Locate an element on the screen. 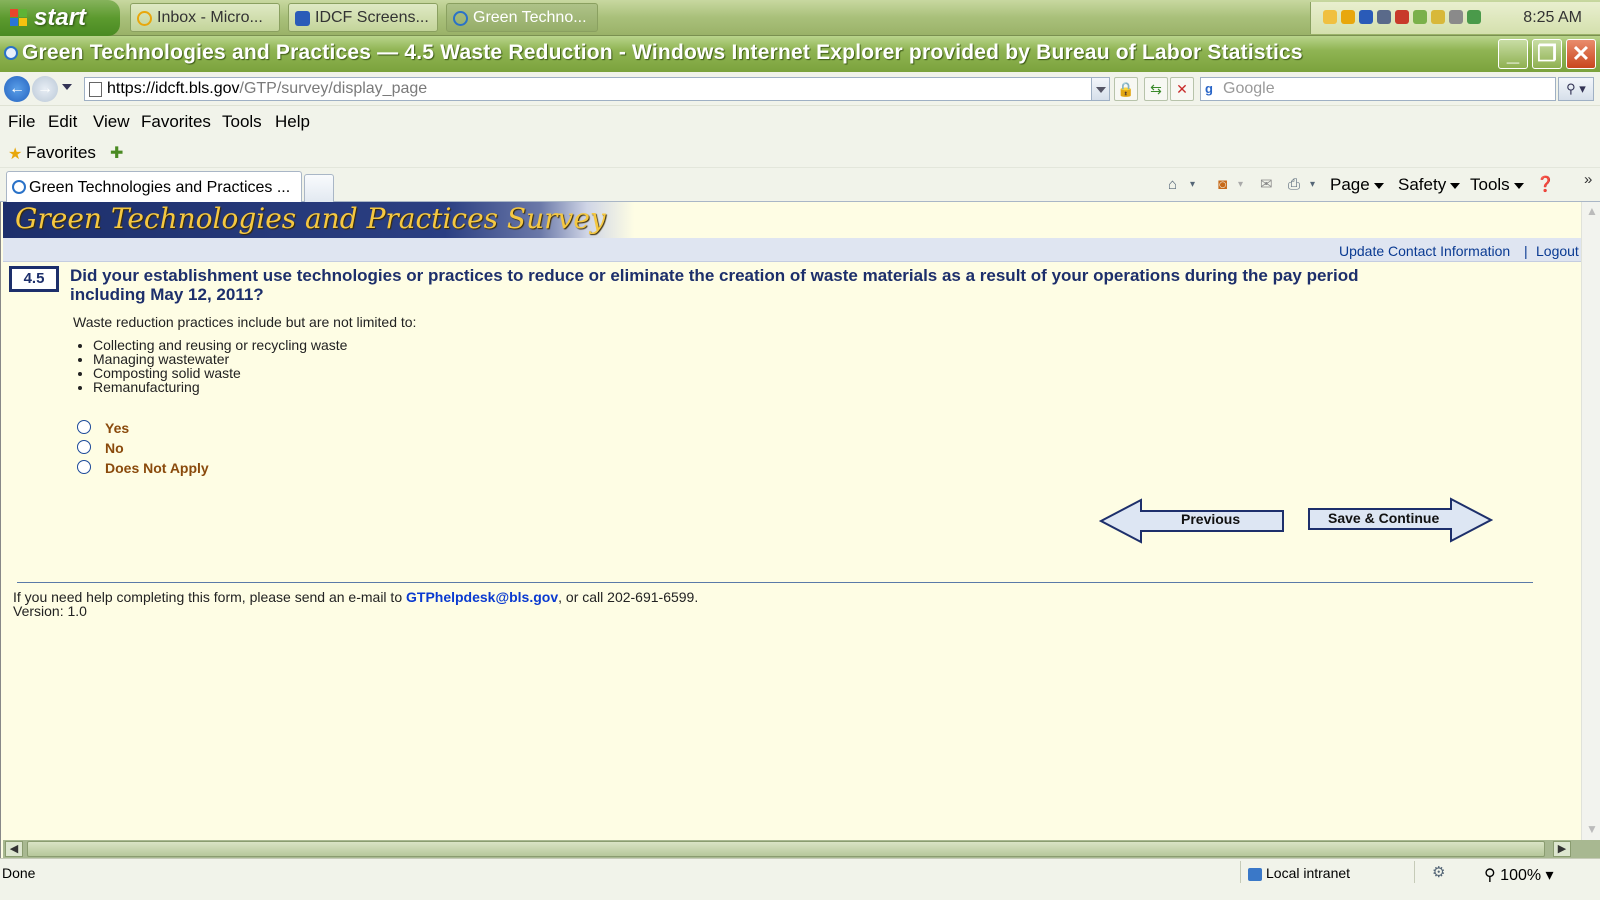 This screenshot has width=1600, height=900. scroll-down-icon: ▼ is located at coordinates (1592, 829).